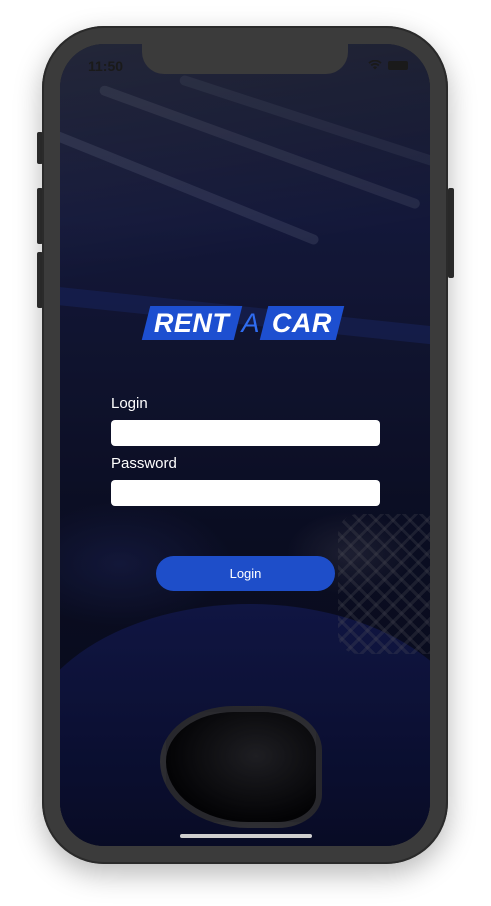 This screenshot has width=491, height=906. Describe the element at coordinates (245, 433) in the screenshot. I see `login-input` at that location.